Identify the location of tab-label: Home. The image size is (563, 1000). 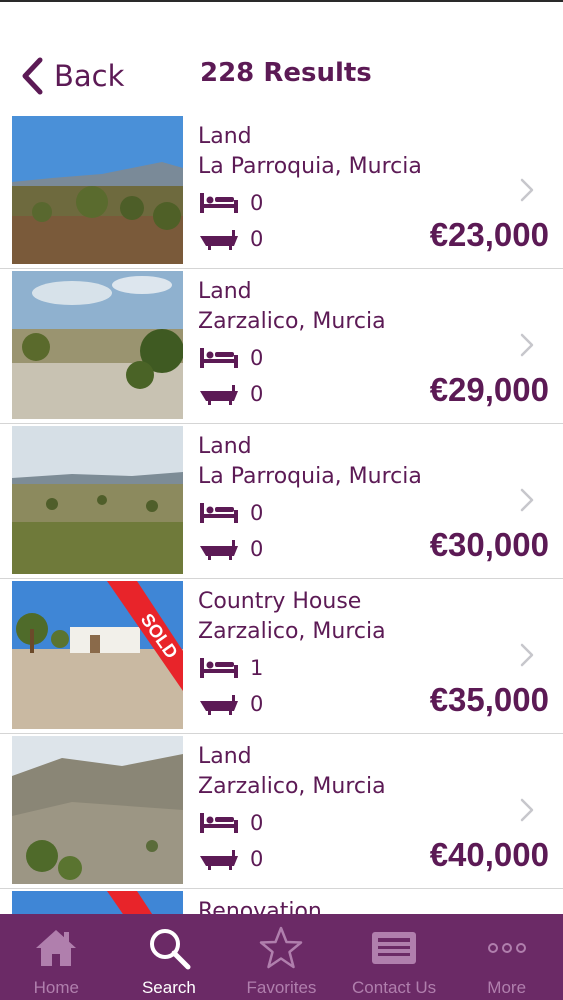
(56, 987).